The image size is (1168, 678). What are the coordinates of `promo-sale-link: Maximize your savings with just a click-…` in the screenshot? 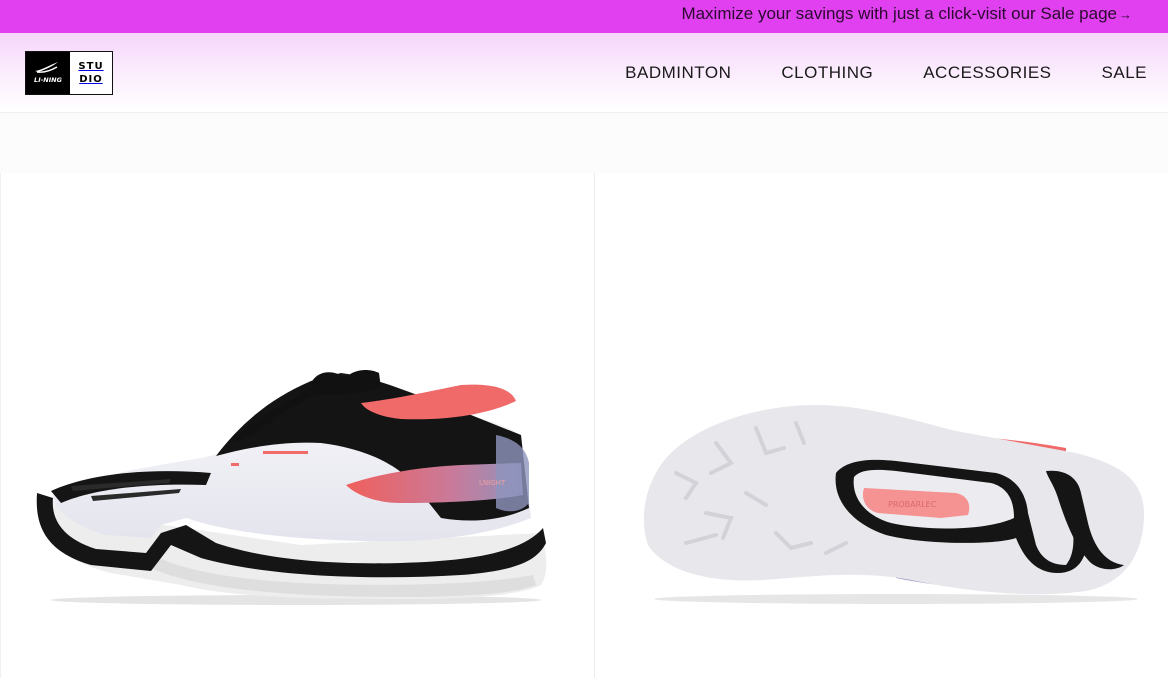 It's located at (906, 16).